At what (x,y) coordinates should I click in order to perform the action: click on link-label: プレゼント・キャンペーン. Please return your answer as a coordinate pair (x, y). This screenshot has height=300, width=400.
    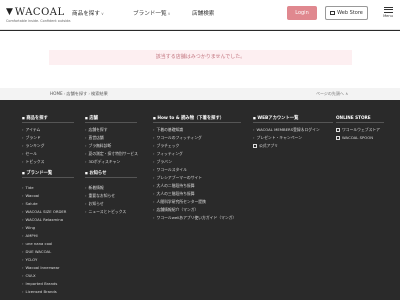
    Looking at the image, I should click on (279, 137).